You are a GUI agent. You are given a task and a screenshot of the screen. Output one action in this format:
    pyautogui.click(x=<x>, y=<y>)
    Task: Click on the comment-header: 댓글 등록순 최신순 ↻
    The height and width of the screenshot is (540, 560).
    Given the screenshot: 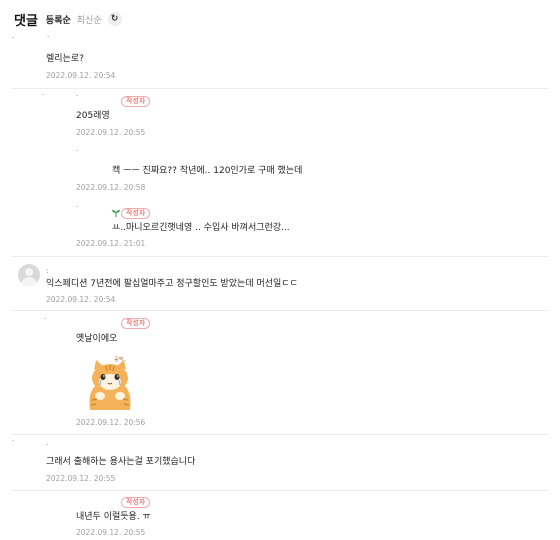 What is the action you would take?
    pyautogui.click(x=68, y=19)
    